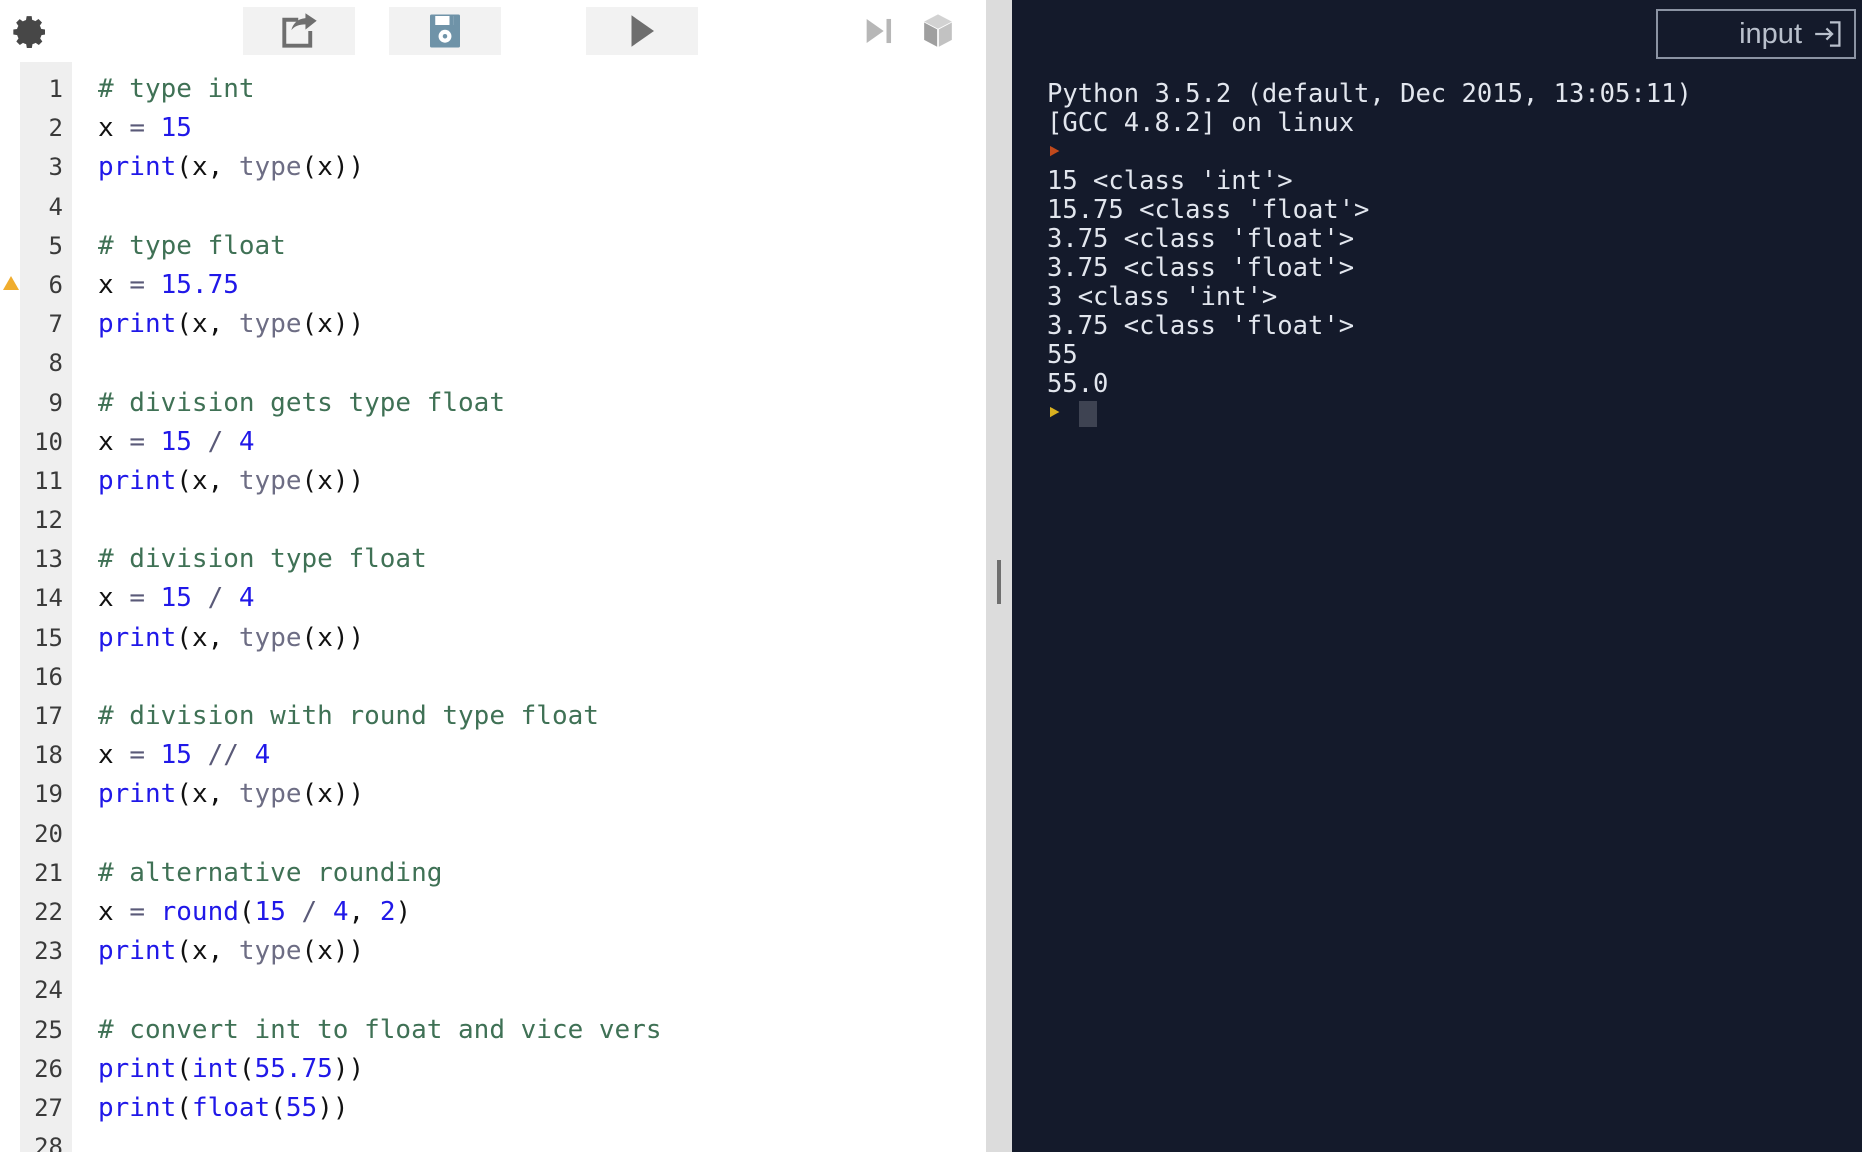  Describe the element at coordinates (270, 872) in the screenshot. I see `code-line: # alternative rounding` at that location.